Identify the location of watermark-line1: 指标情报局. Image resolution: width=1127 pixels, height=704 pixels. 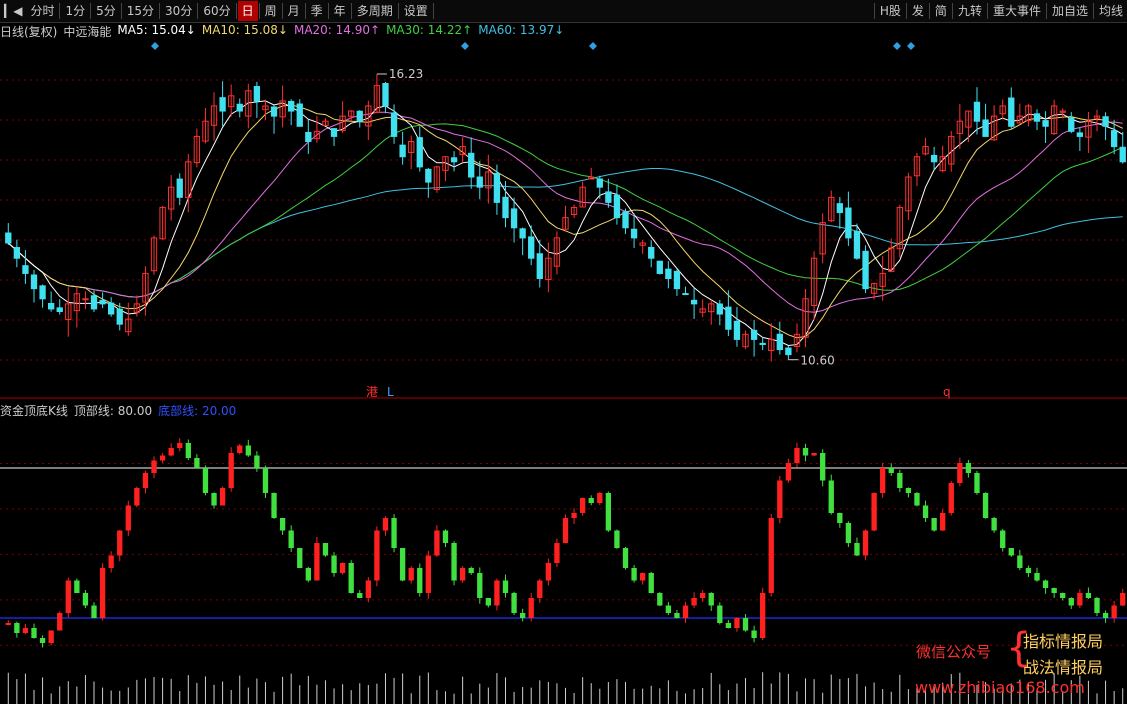
(1063, 641).